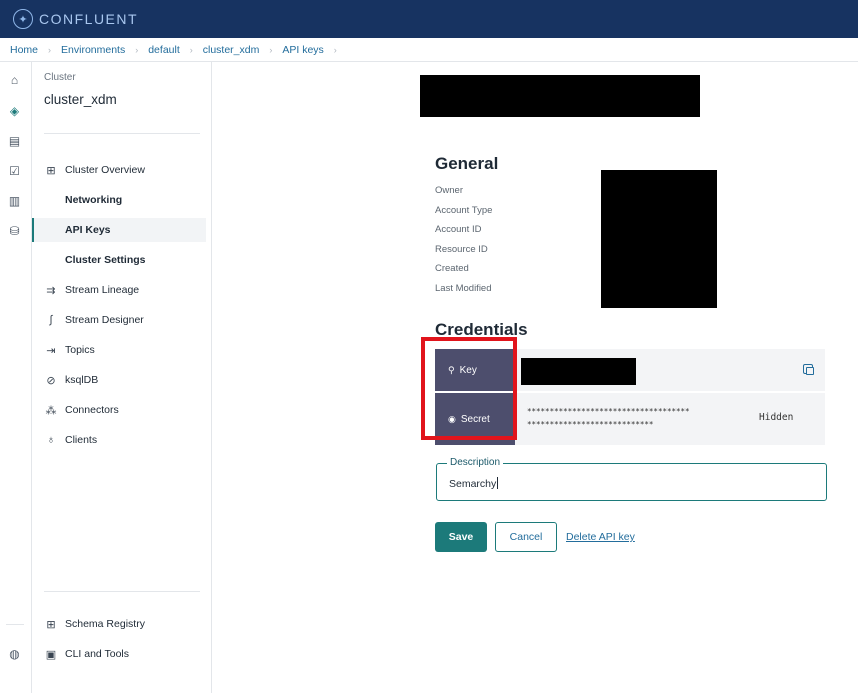  Describe the element at coordinates (82, 380) in the screenshot. I see `sidebar-item-label: ksqlDB` at that location.